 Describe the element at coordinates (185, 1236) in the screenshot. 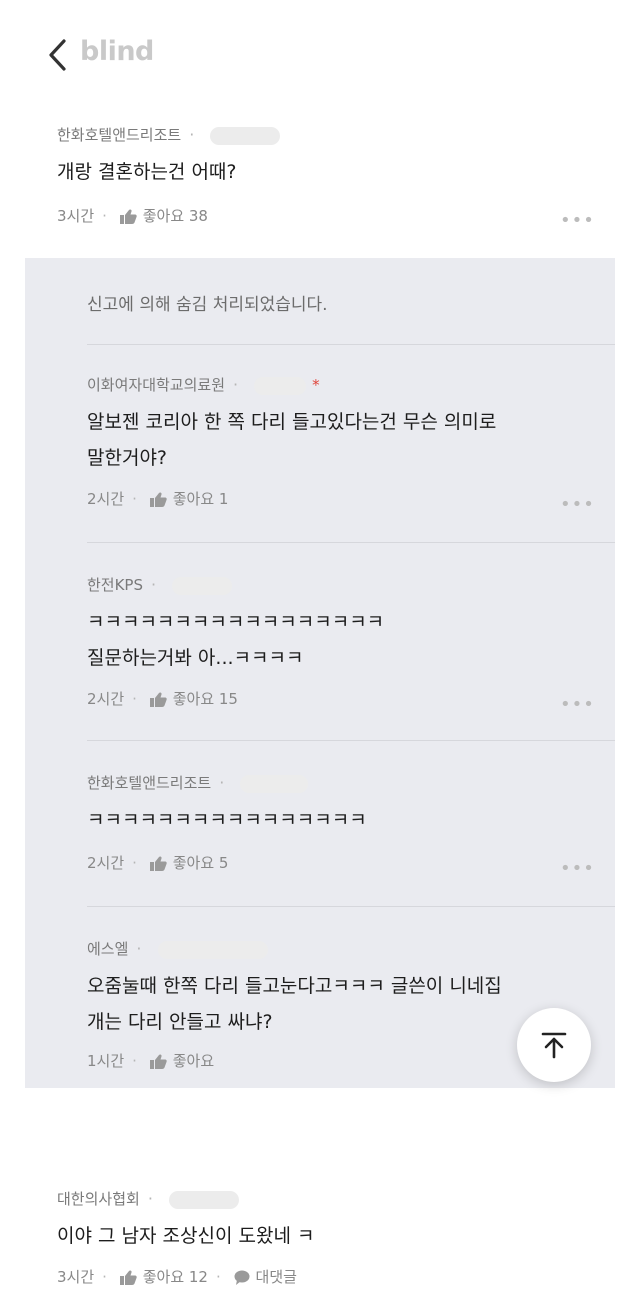

I see `next-post-title: 이야 그 남자 조상신이 도왔네 ㅋ` at that location.